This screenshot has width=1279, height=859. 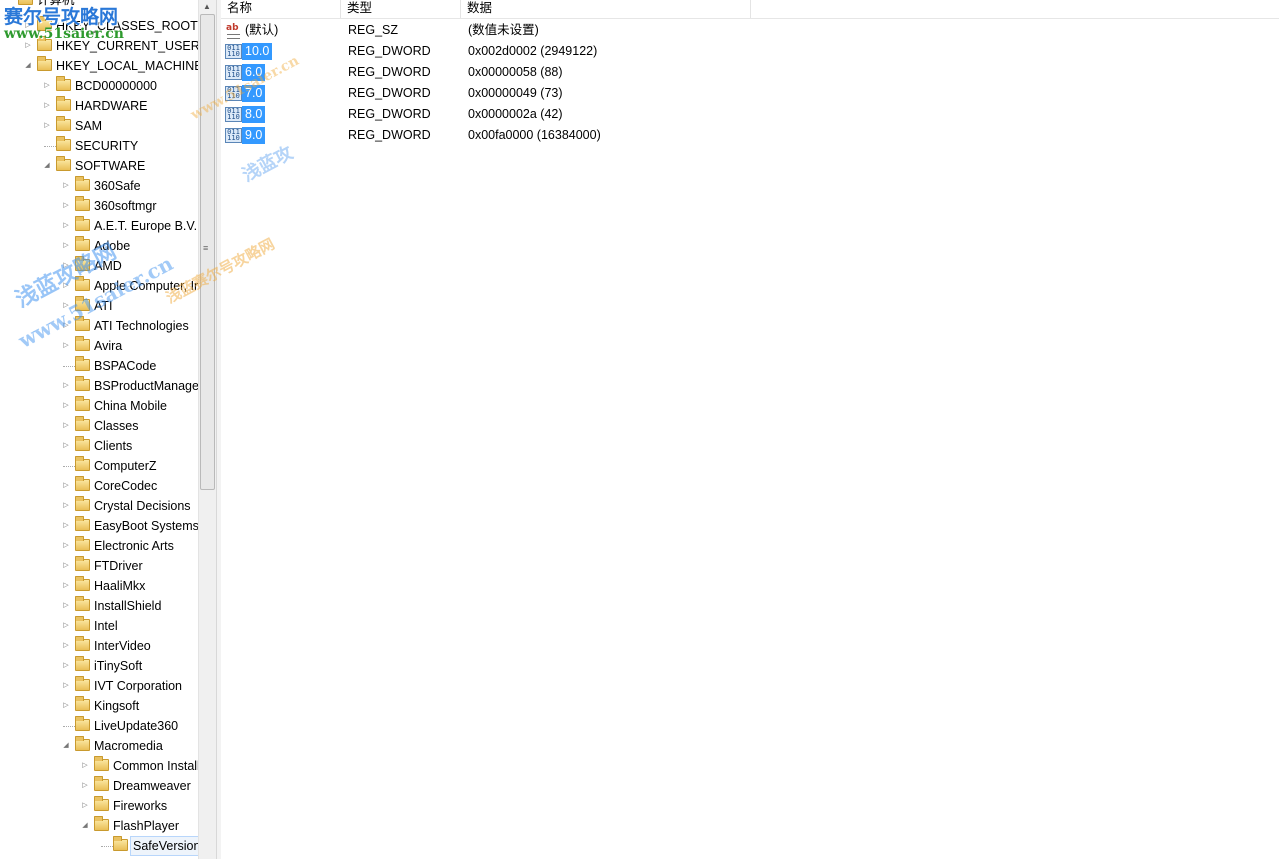 I want to click on tree-node: ◢ HKEY_LOCAL_MACHINE, so click(x=99, y=66).